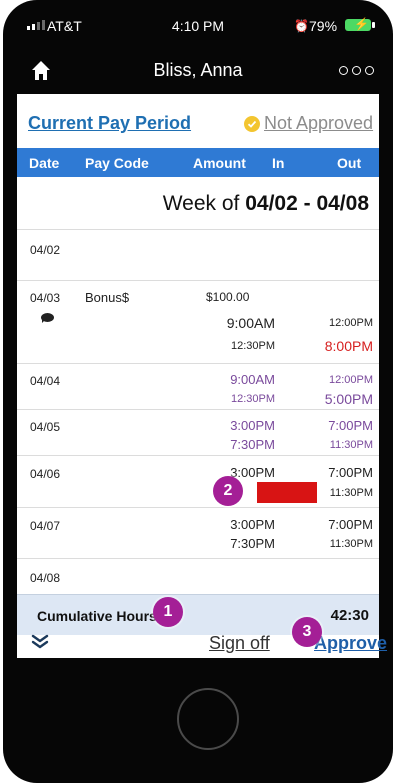 The image size is (396, 783). What do you see at coordinates (349, 163) in the screenshot?
I see `col-out: Out` at bounding box center [349, 163].